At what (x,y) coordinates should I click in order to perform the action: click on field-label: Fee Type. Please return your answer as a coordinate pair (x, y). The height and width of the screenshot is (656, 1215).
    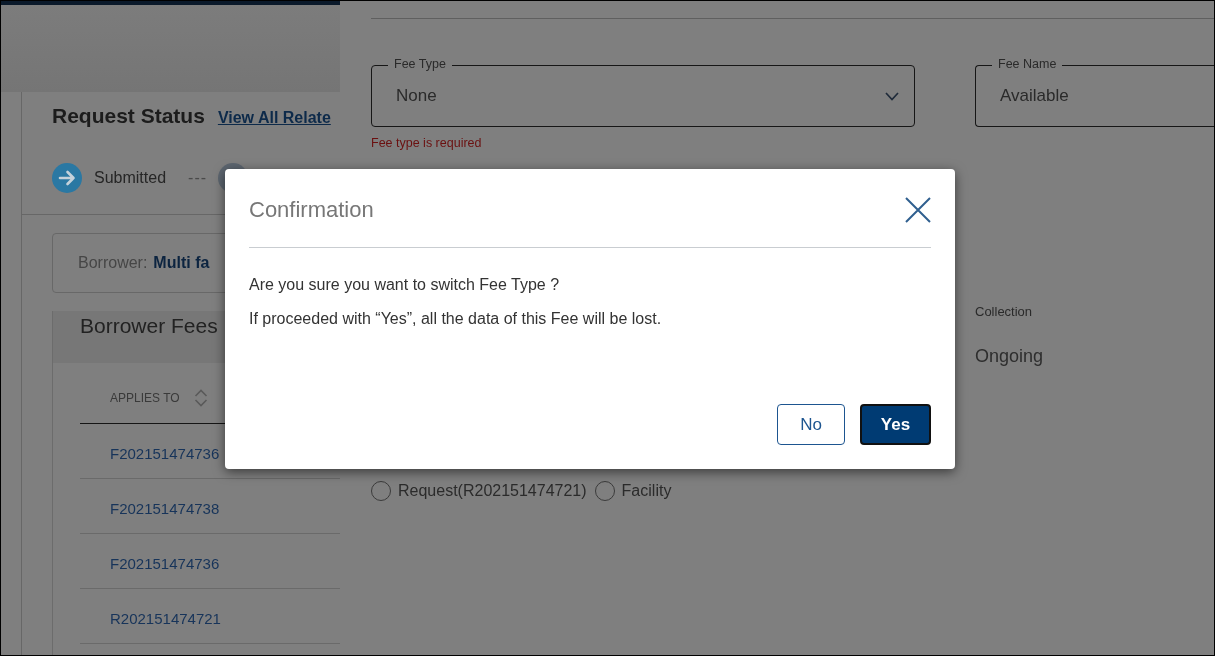
    Looking at the image, I should click on (420, 64).